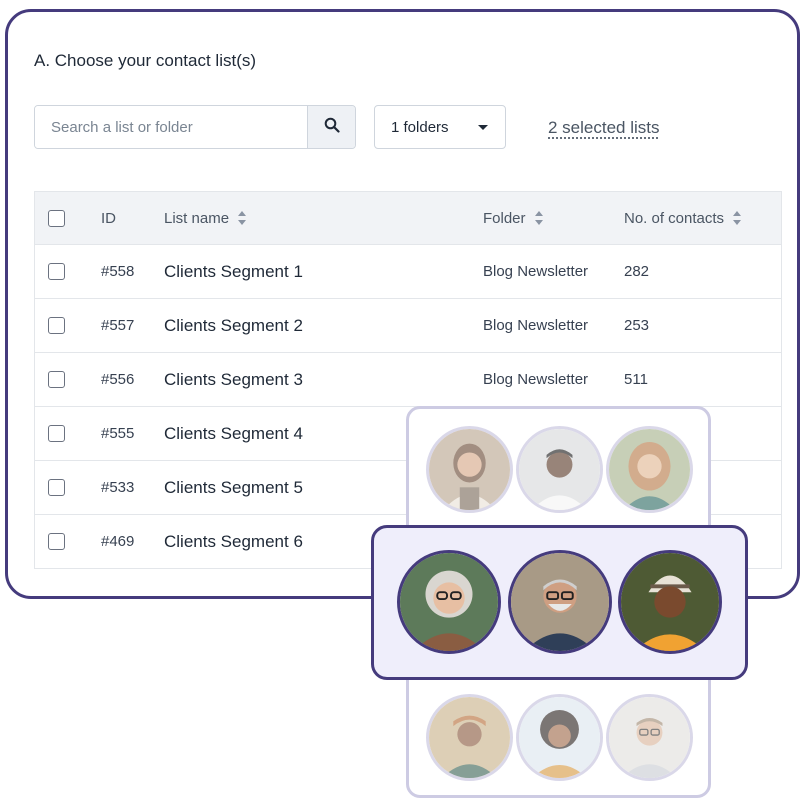 The height and width of the screenshot is (800, 802). Describe the element at coordinates (637, 271) in the screenshot. I see `row-contacts: 282` at that location.